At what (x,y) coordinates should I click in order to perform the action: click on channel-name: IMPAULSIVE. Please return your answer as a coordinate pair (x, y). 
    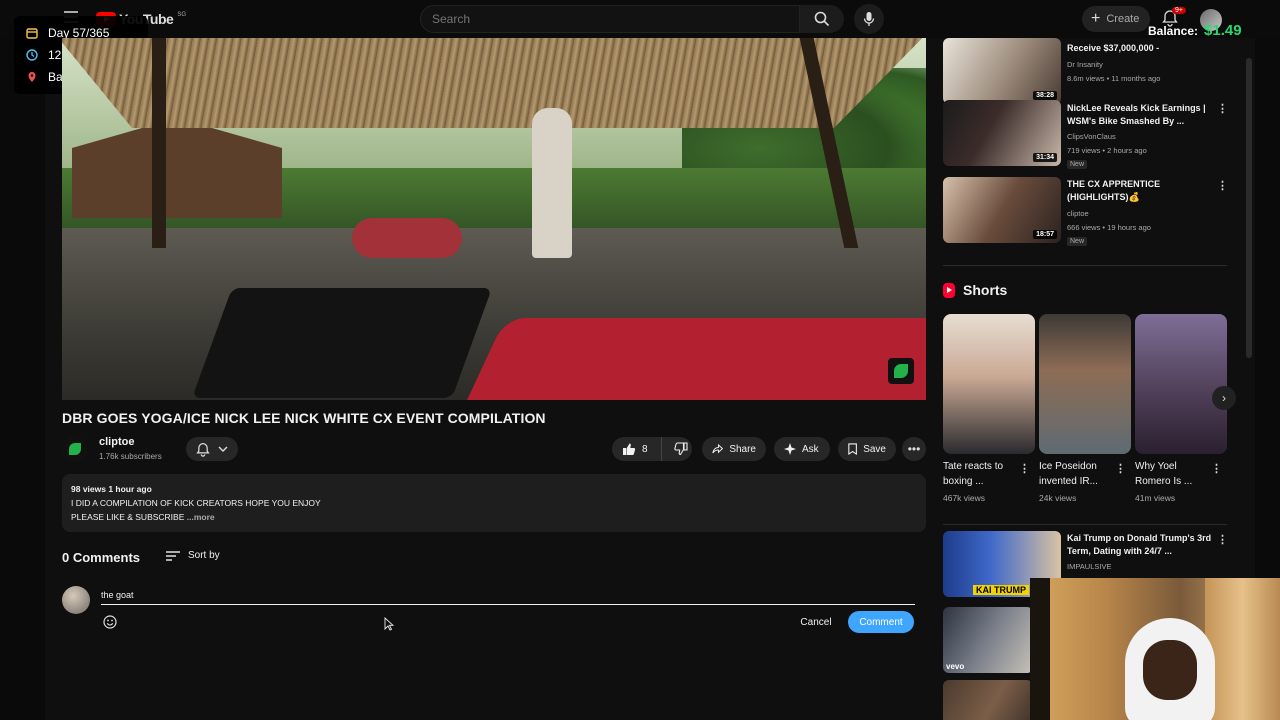
    Looking at the image, I should click on (1089, 566).